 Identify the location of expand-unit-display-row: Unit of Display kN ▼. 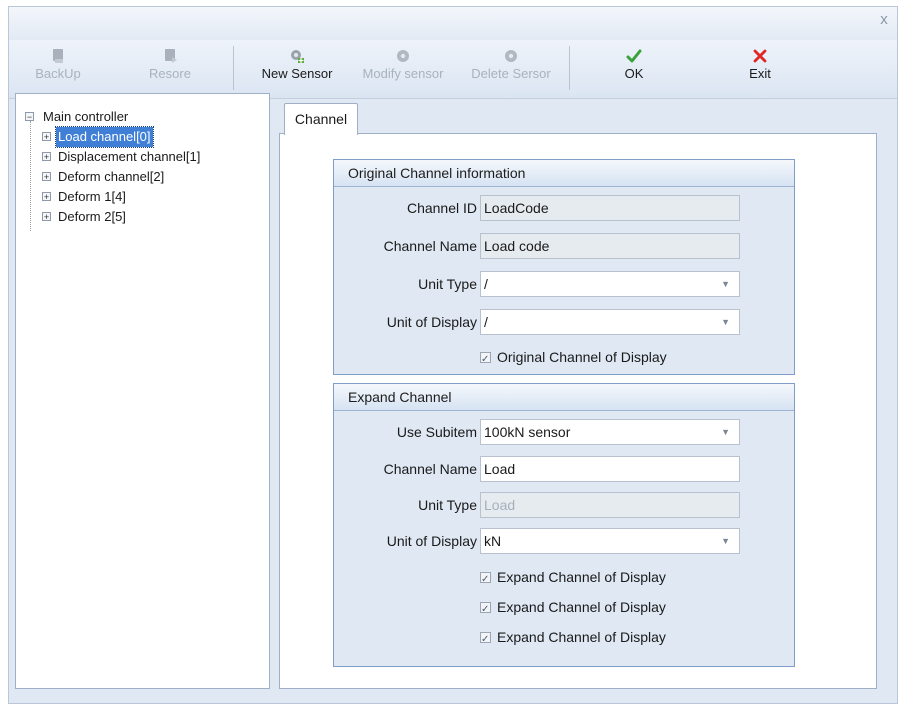
(564, 541).